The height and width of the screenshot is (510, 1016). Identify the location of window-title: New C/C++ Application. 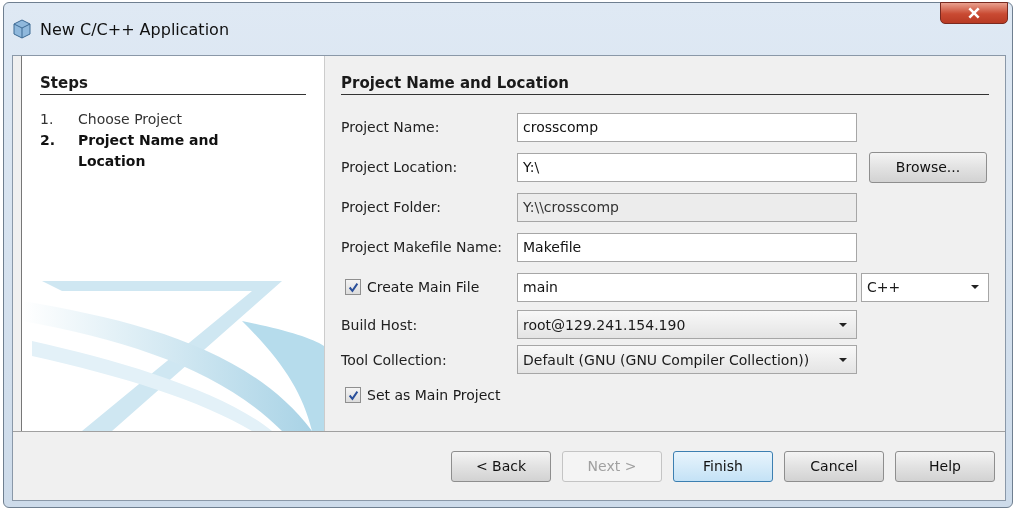
(134, 29).